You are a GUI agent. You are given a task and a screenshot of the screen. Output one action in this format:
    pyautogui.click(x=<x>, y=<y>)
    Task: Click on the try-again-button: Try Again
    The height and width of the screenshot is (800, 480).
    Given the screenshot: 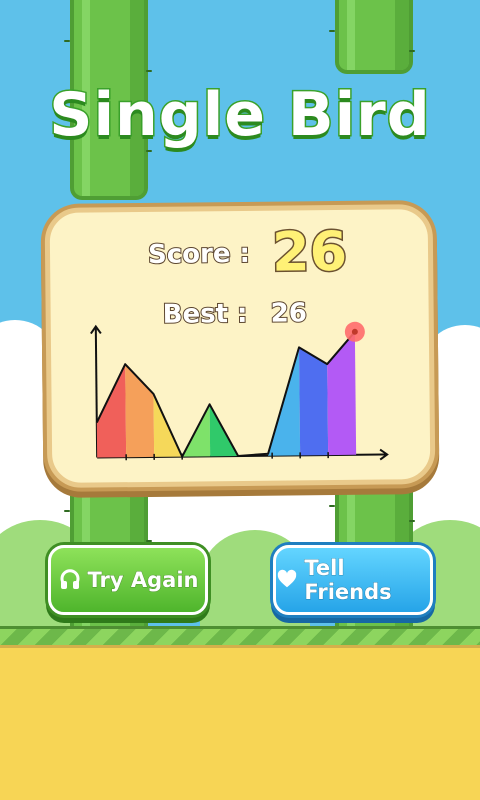 What is the action you would take?
    pyautogui.click(x=128, y=580)
    